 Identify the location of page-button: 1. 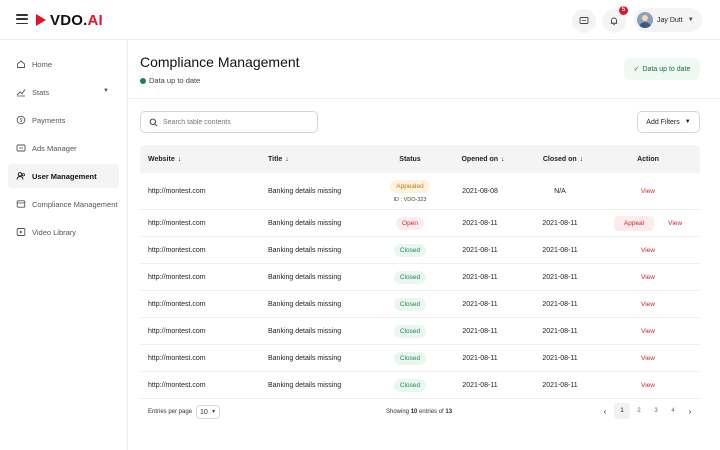
(622, 411).